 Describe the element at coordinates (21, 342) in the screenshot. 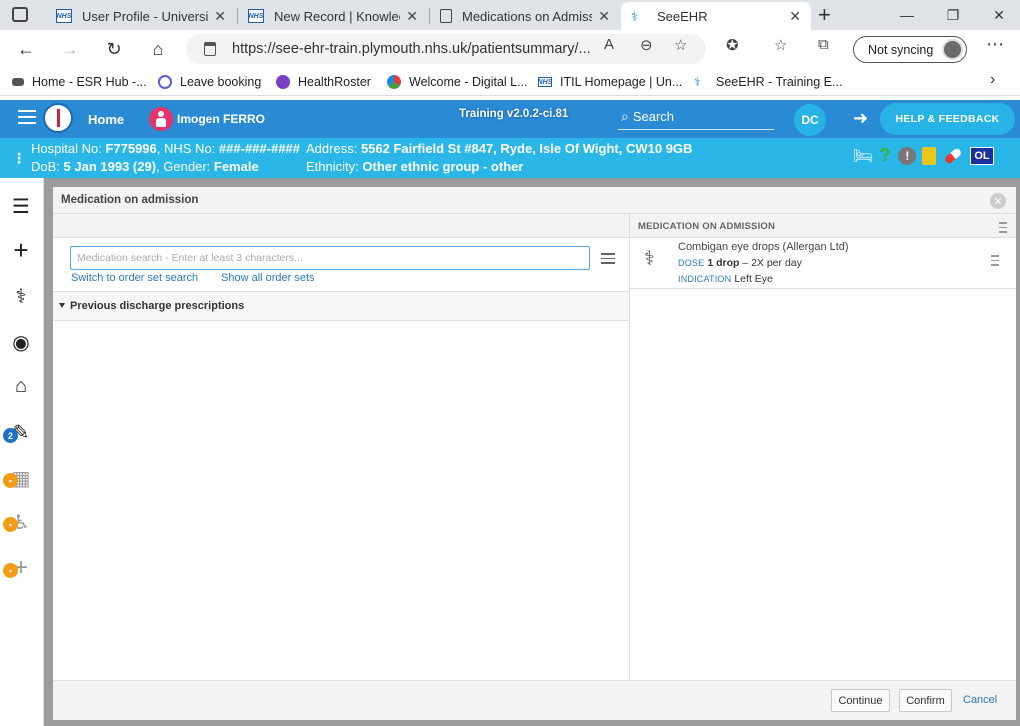

I see `camera-icon: ◉` at that location.